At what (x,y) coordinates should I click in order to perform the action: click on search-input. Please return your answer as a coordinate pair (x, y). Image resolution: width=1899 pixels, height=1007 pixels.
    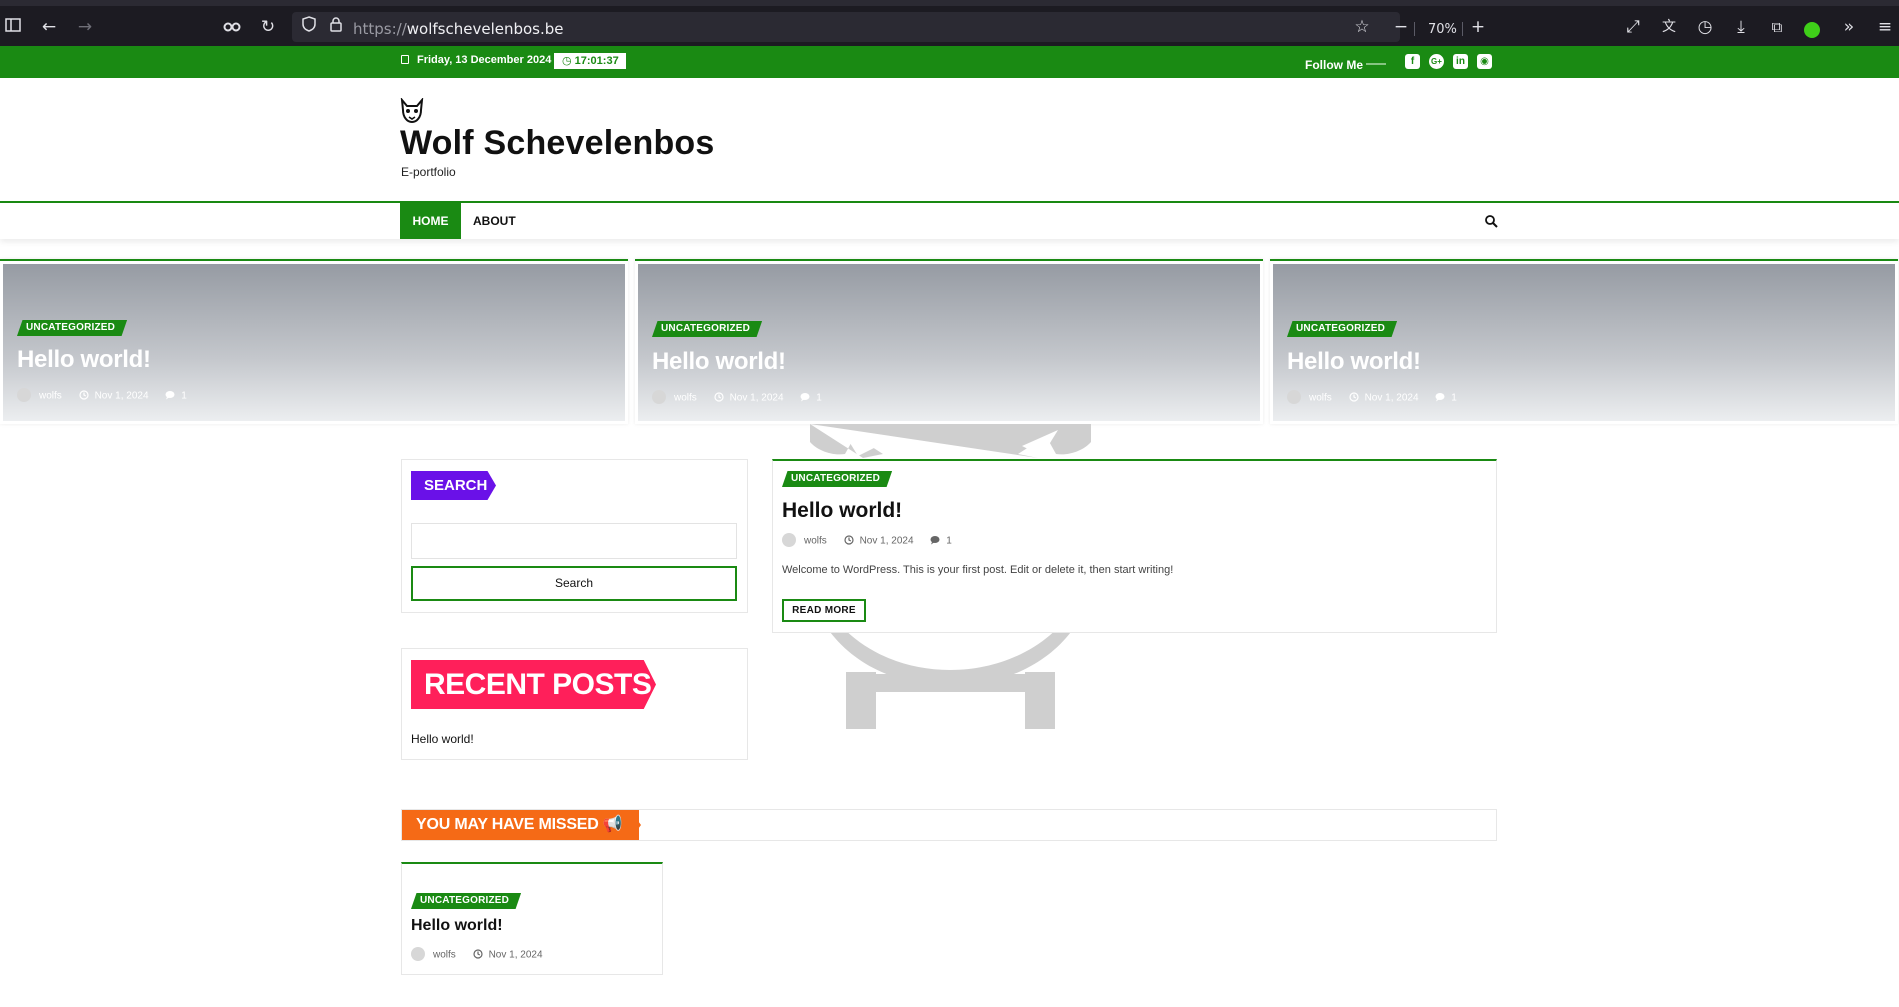
    Looking at the image, I should click on (574, 541).